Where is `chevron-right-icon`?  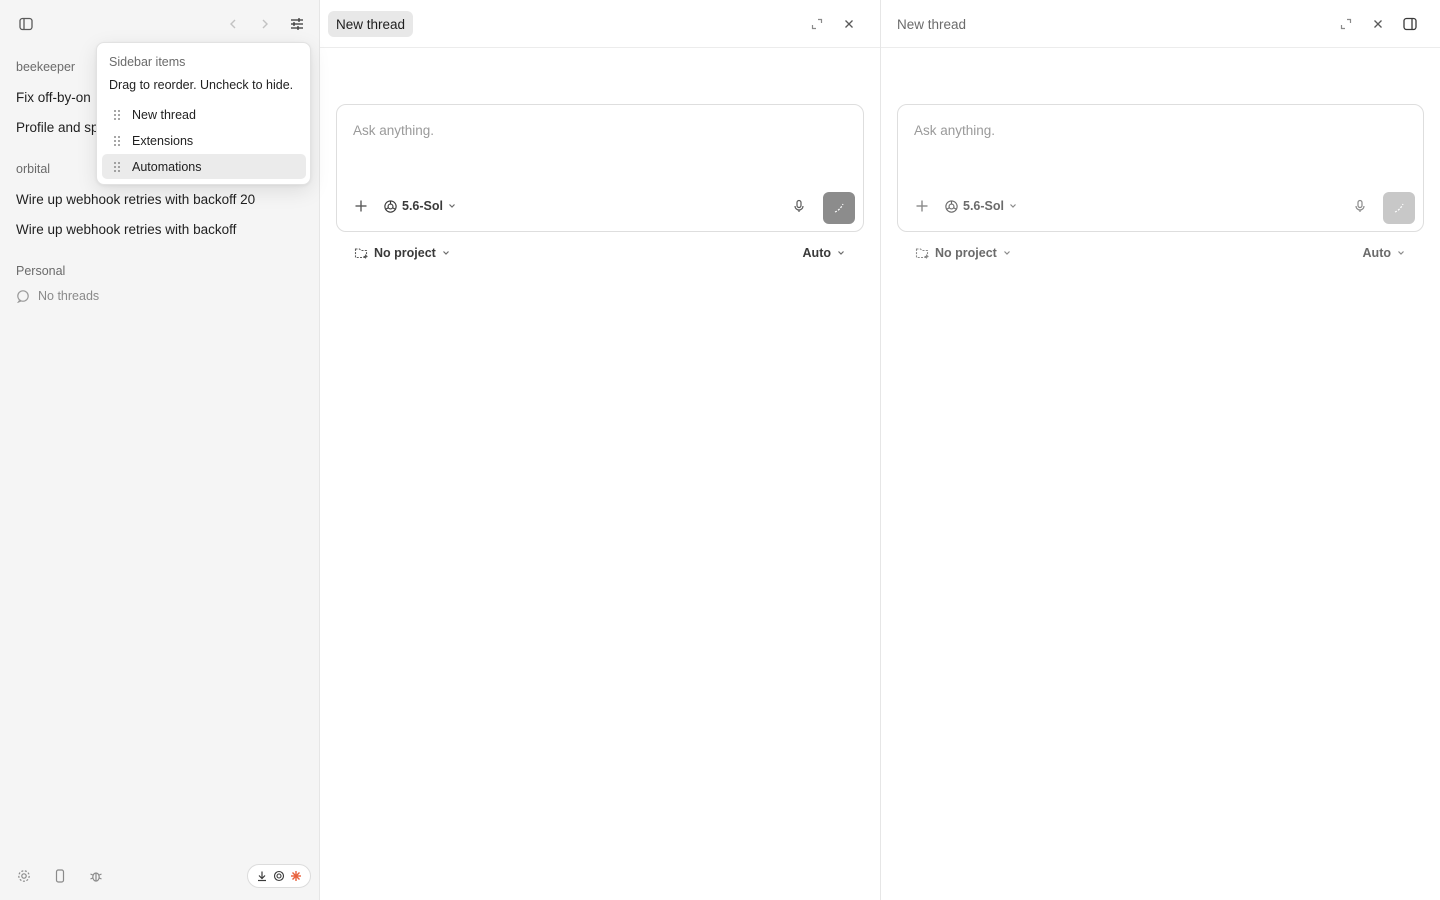
chevron-right-icon is located at coordinates (265, 24).